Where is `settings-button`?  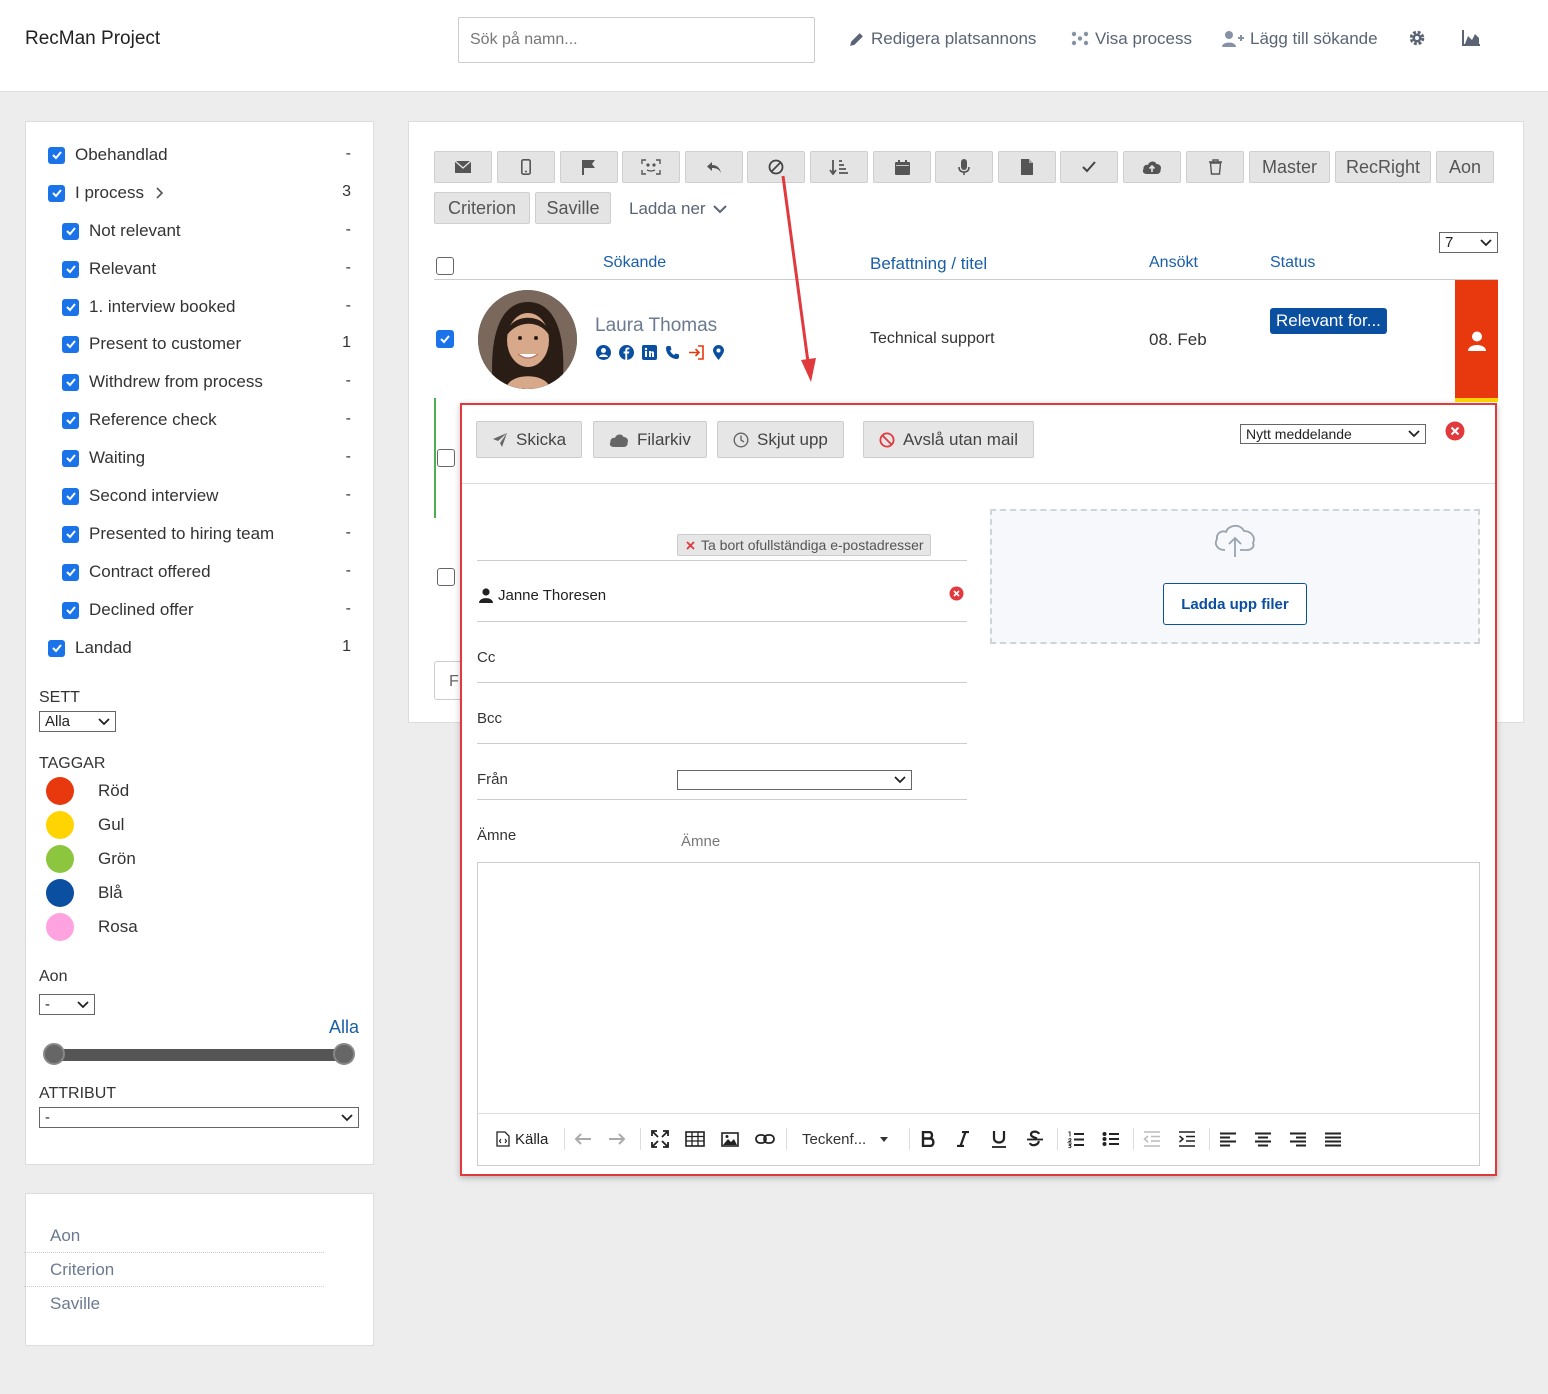
settings-button is located at coordinates (1417, 38).